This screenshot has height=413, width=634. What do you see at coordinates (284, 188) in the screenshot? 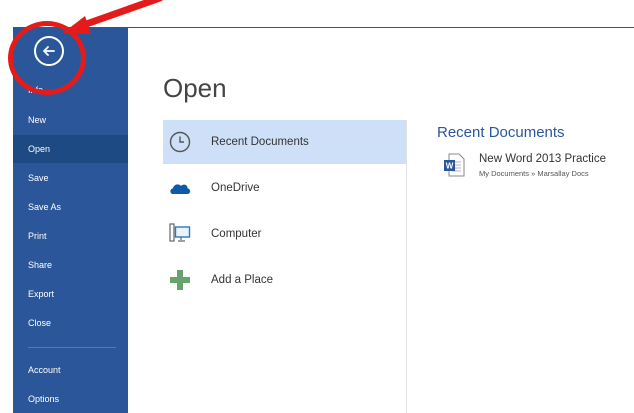
I see `place-onedrive: OneDrive` at bounding box center [284, 188].